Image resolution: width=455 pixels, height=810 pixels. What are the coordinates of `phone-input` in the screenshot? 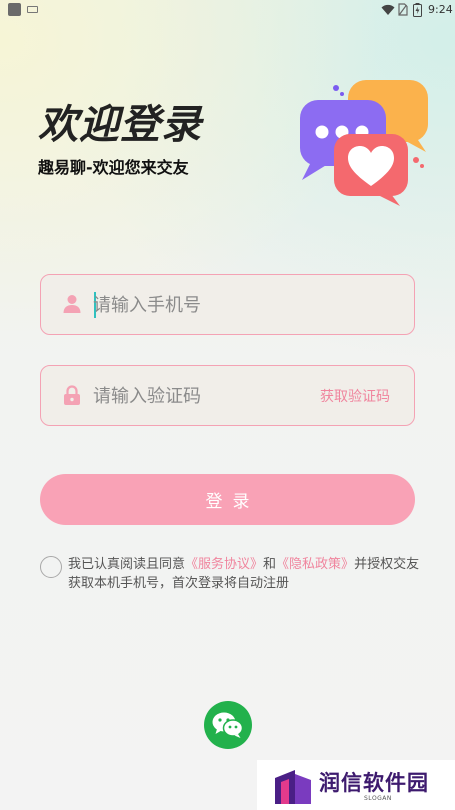 It's located at (203, 305).